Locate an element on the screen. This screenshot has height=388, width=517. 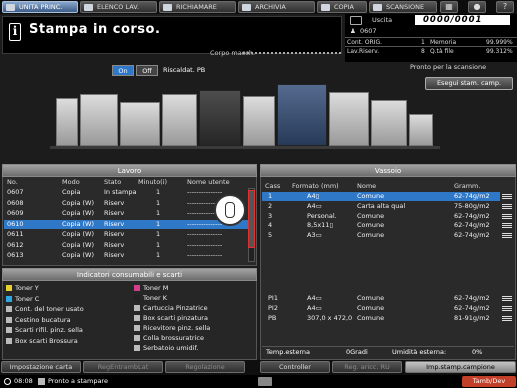
pronto-scansione-label: Pronto per la scansione is located at coordinates (448, 67).